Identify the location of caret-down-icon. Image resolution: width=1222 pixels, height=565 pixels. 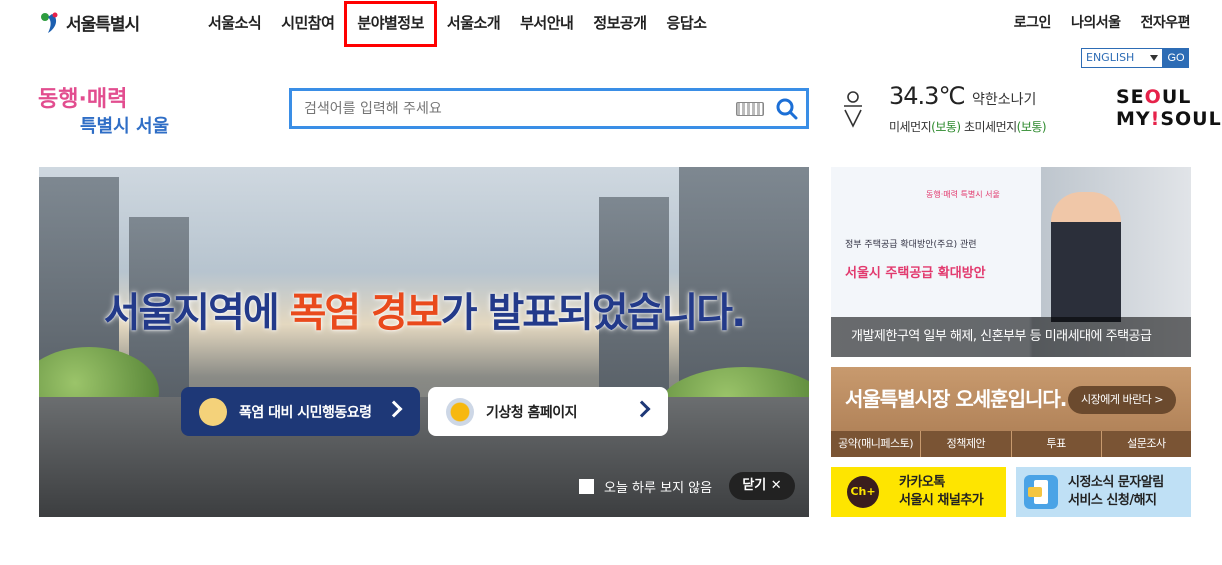
(1154, 58).